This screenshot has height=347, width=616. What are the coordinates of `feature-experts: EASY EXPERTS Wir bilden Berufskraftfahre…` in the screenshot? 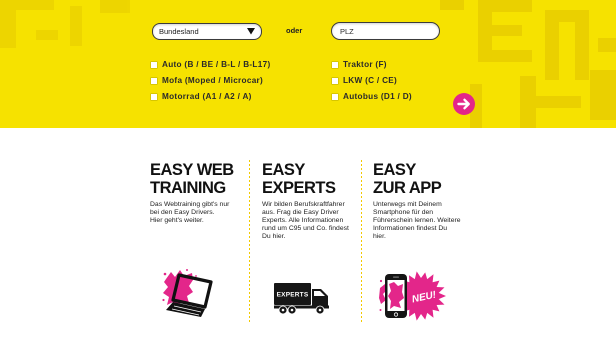 It's located at (317, 242).